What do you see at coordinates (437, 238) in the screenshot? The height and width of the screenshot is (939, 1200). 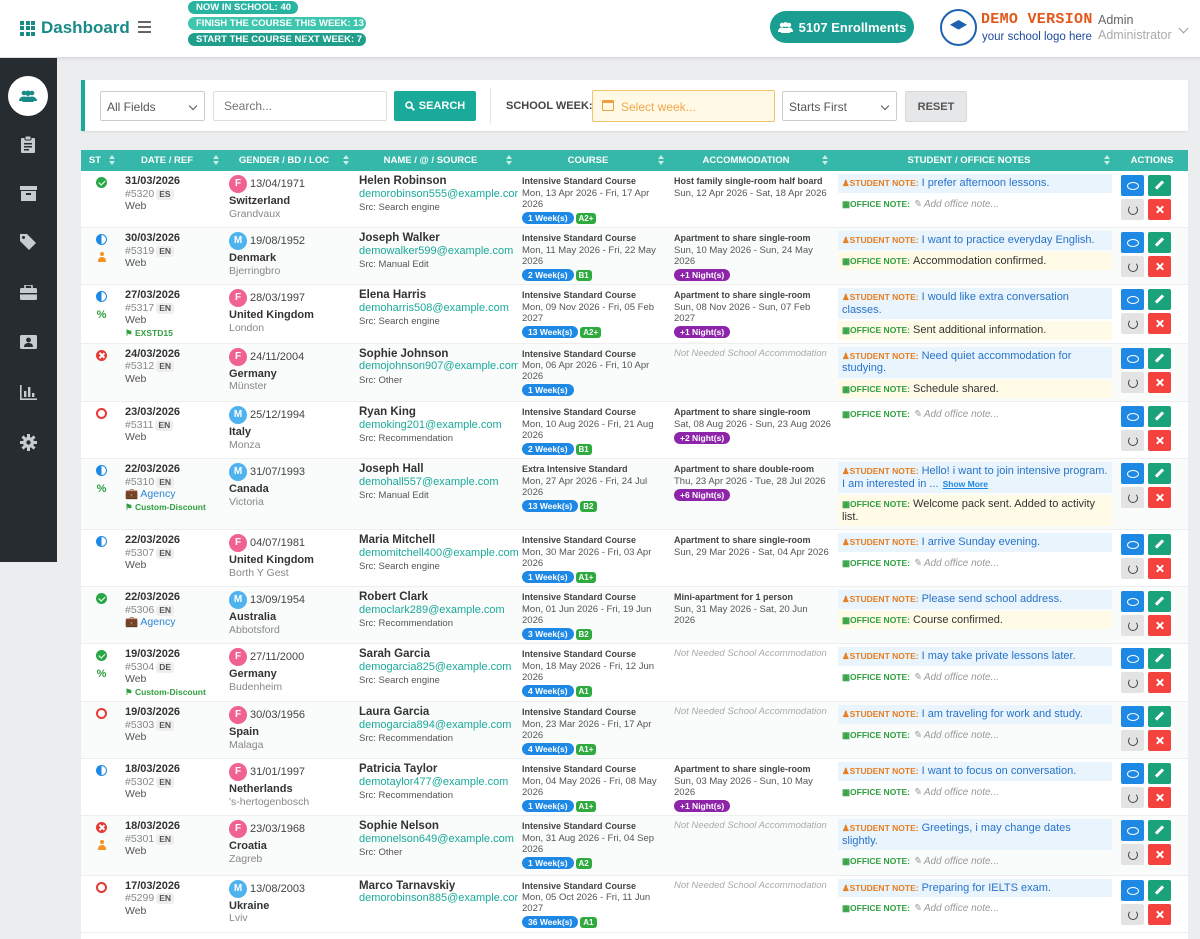 I see `student-name: Joseph Walker` at bounding box center [437, 238].